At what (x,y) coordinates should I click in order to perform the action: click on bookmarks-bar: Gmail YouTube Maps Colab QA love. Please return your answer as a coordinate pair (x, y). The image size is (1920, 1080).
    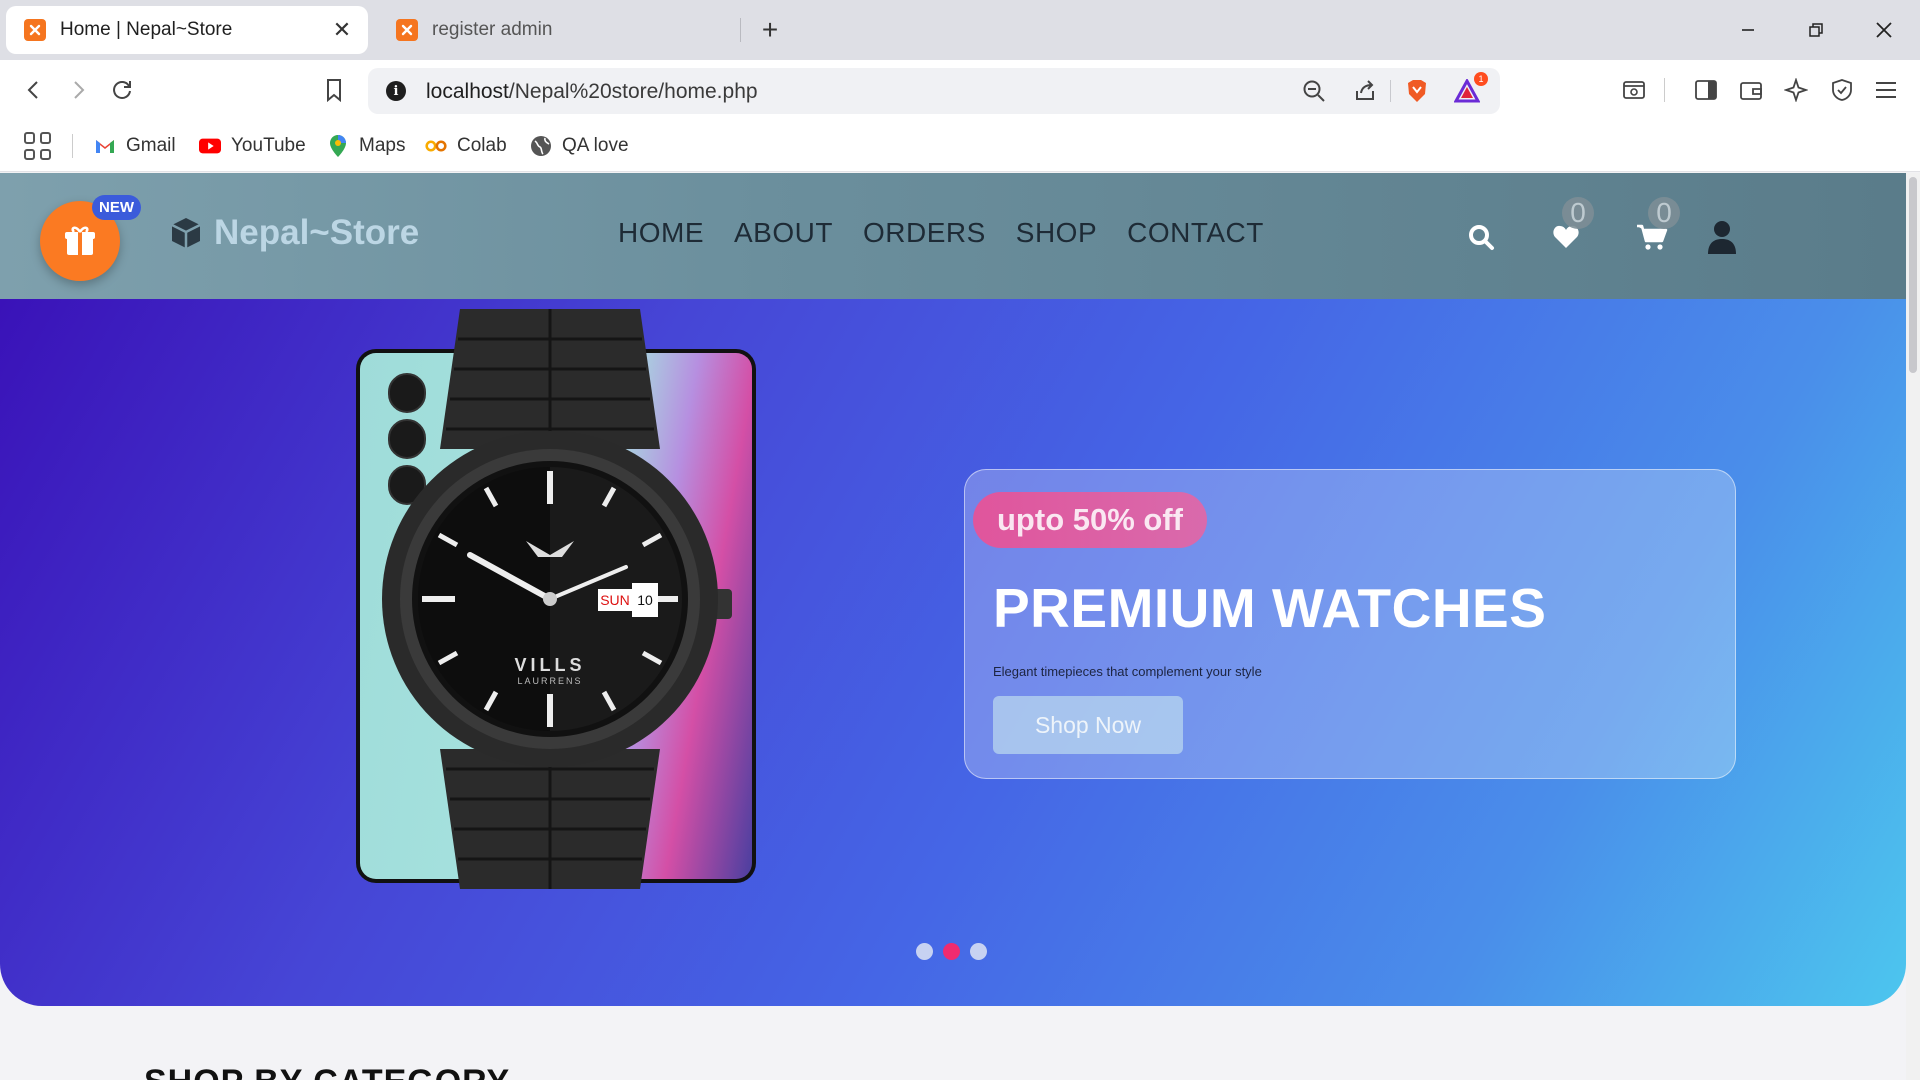
    Looking at the image, I should click on (960, 146).